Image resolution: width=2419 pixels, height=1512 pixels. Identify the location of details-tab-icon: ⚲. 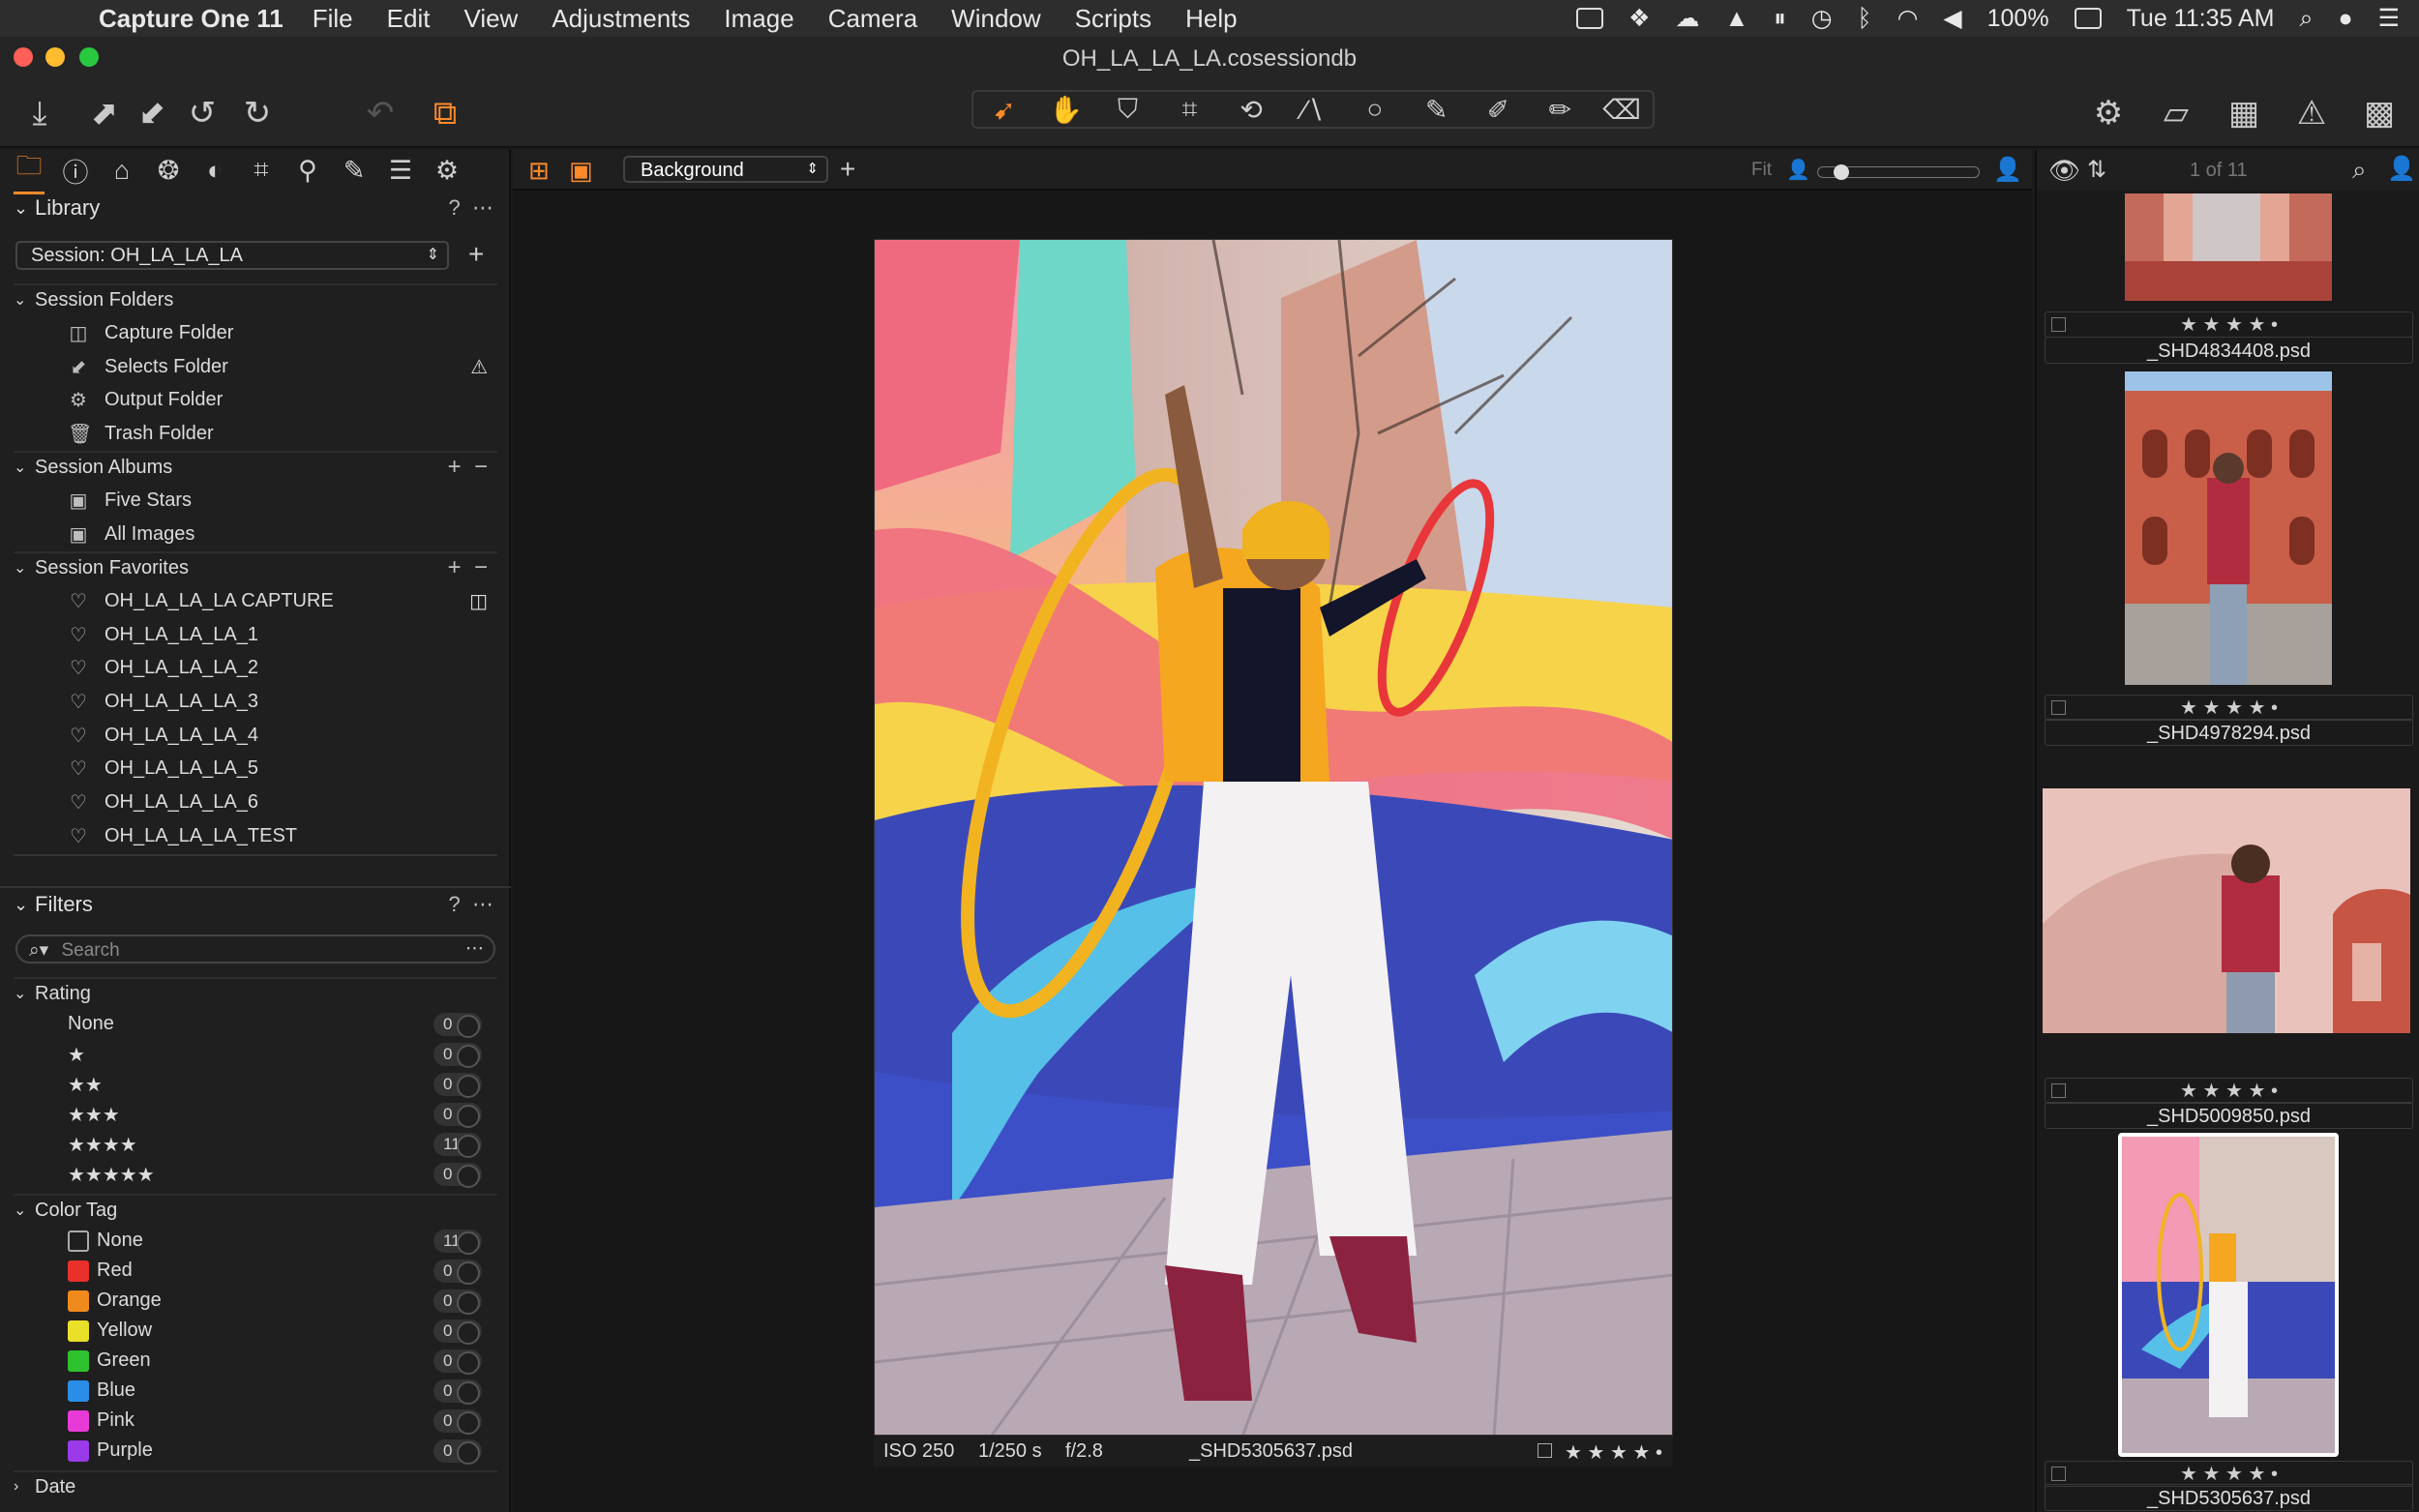
(307, 171).